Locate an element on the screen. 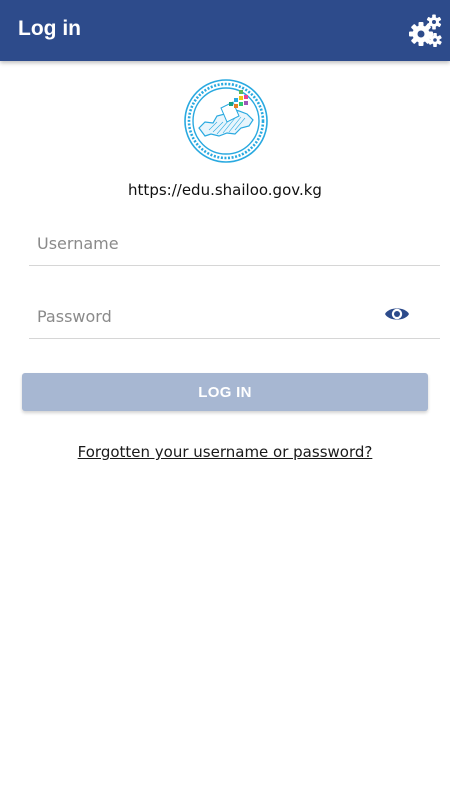  forgot-credentials-link: Forgotten your username or password? is located at coordinates (225, 452).